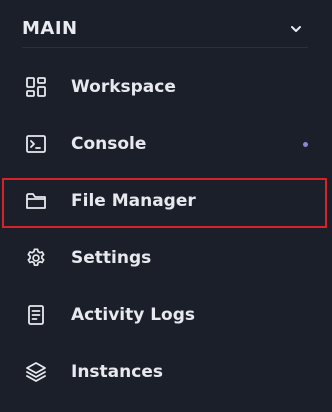 The image size is (332, 412). Describe the element at coordinates (305, 144) in the screenshot. I see `notification-dot` at that location.